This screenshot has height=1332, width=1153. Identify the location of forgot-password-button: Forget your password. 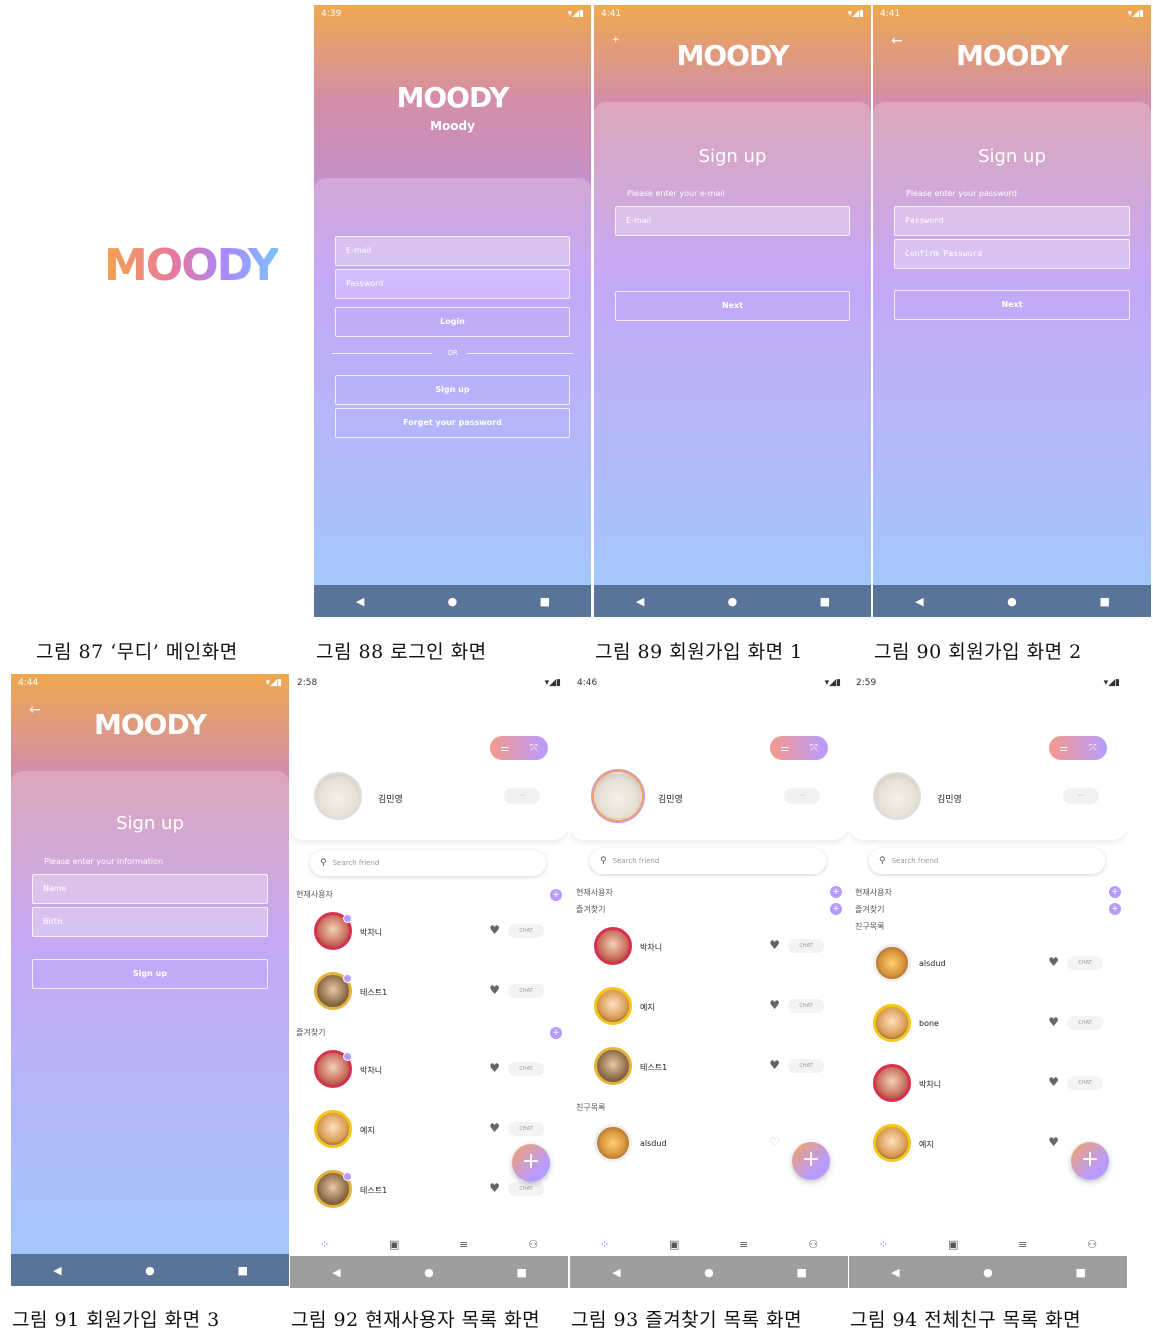
(452, 423).